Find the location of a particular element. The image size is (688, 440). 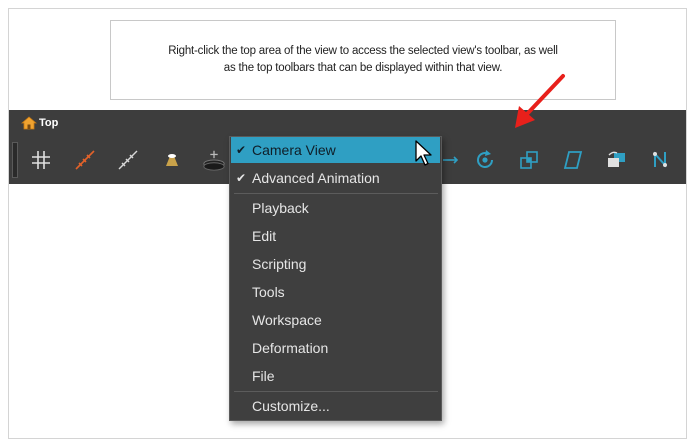

transform-icon is located at coordinates (661, 160).